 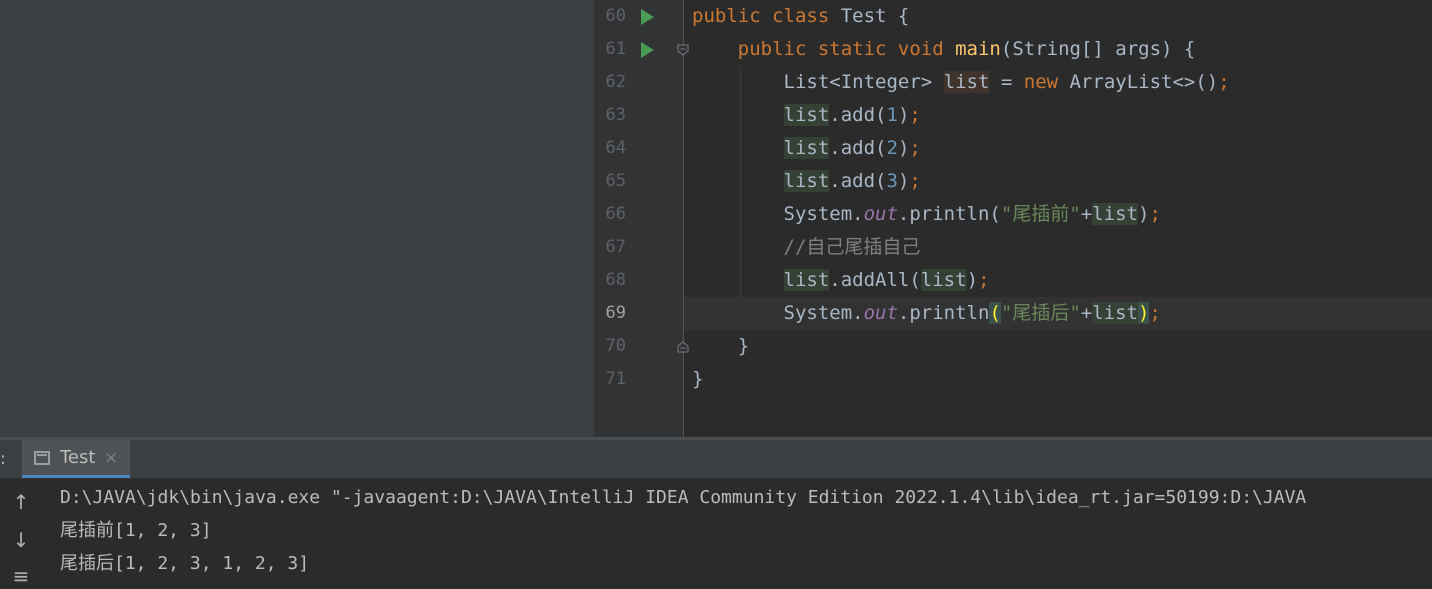 What do you see at coordinates (766, 16) in the screenshot?
I see `code-token: public class` at bounding box center [766, 16].